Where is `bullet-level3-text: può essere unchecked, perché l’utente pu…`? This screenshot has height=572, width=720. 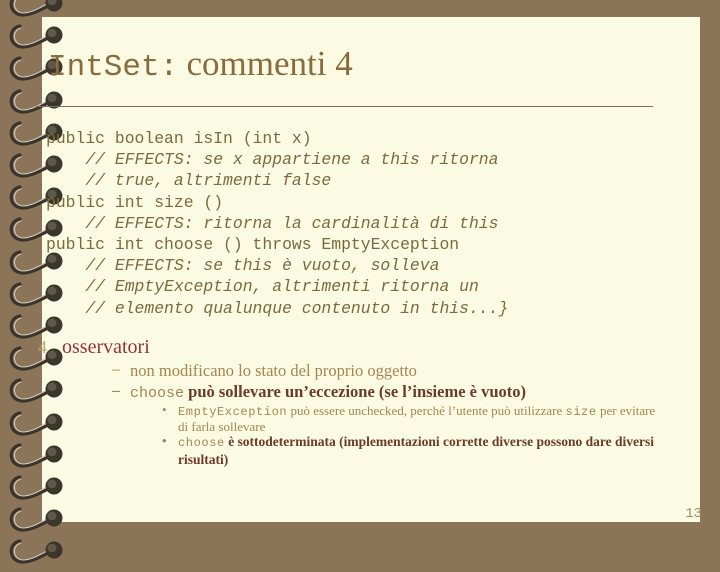
bullet-level3-text: può essere unchecked, perché l’utente pu… is located at coordinates (426, 410).